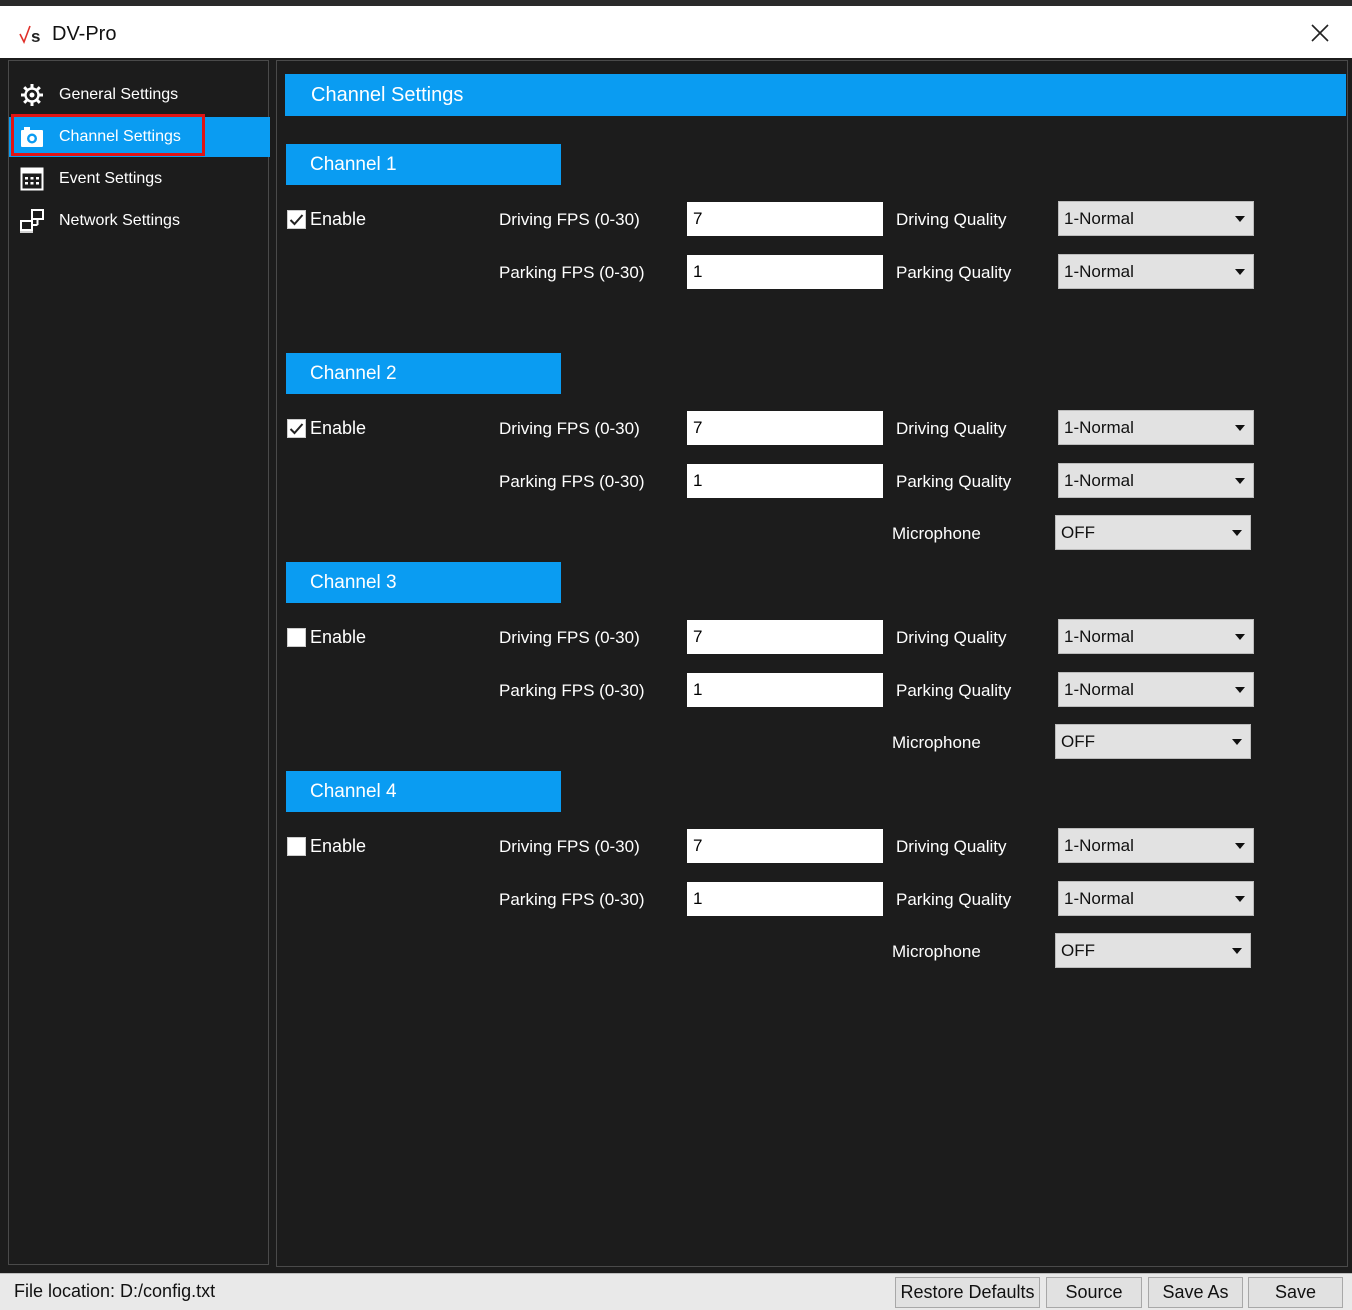 The height and width of the screenshot is (1310, 1352). Describe the element at coordinates (84, 34) in the screenshot. I see `window-title: DV-Pro` at that location.